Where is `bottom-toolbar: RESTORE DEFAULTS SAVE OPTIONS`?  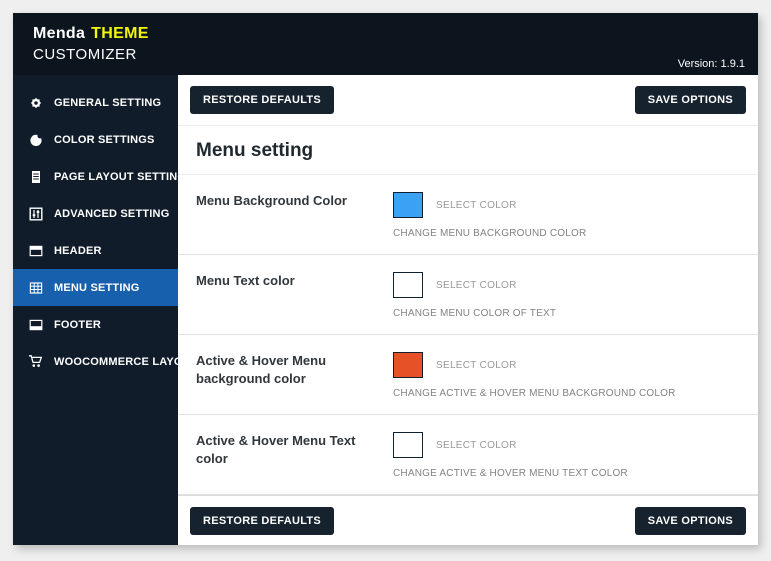
bottom-toolbar: RESTORE DEFAULTS SAVE OPTIONS is located at coordinates (468, 520).